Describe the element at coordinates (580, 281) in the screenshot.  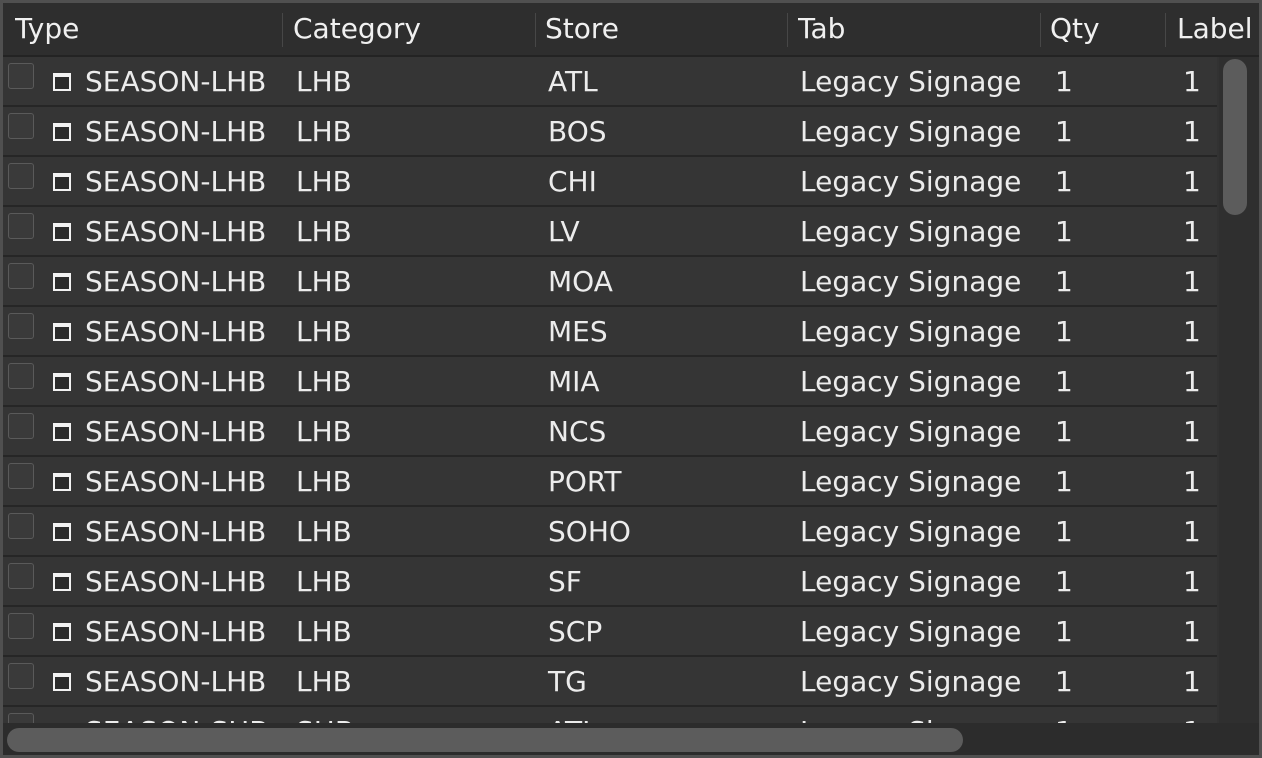
I see `cell-store: MOA` at that location.